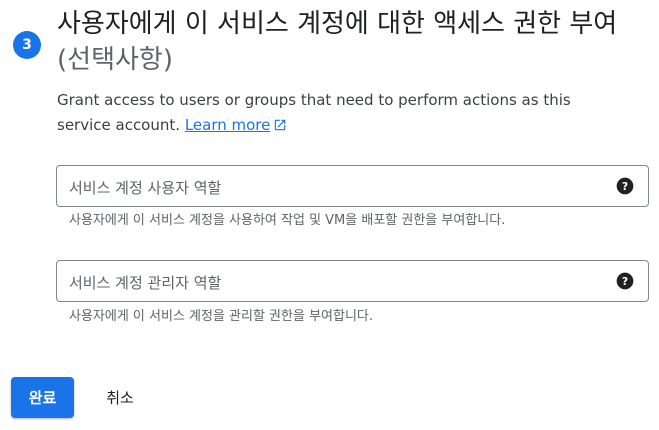 This screenshot has height=430, width=659. What do you see at coordinates (27, 45) in the screenshot?
I see `step-number-badge: 3` at bounding box center [27, 45].